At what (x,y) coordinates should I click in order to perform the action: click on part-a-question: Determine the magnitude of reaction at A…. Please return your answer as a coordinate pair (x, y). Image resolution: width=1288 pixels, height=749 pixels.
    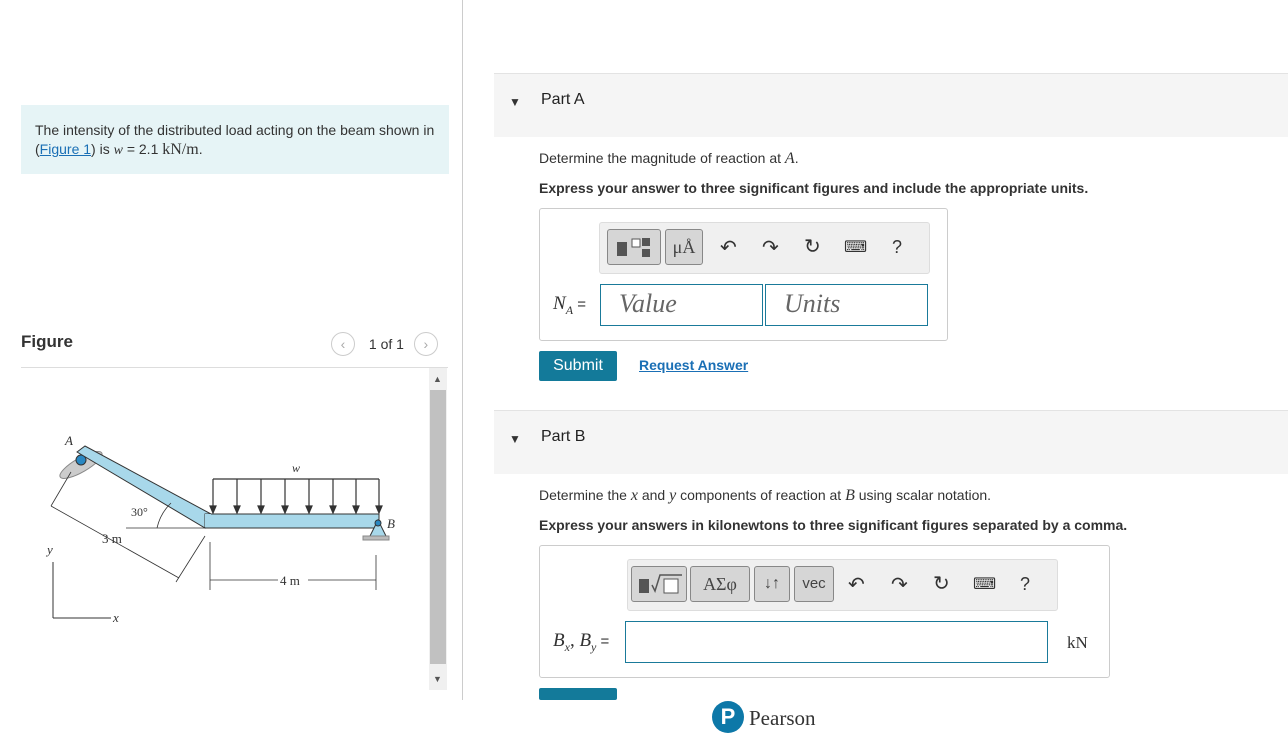
    Looking at the image, I should click on (669, 158).